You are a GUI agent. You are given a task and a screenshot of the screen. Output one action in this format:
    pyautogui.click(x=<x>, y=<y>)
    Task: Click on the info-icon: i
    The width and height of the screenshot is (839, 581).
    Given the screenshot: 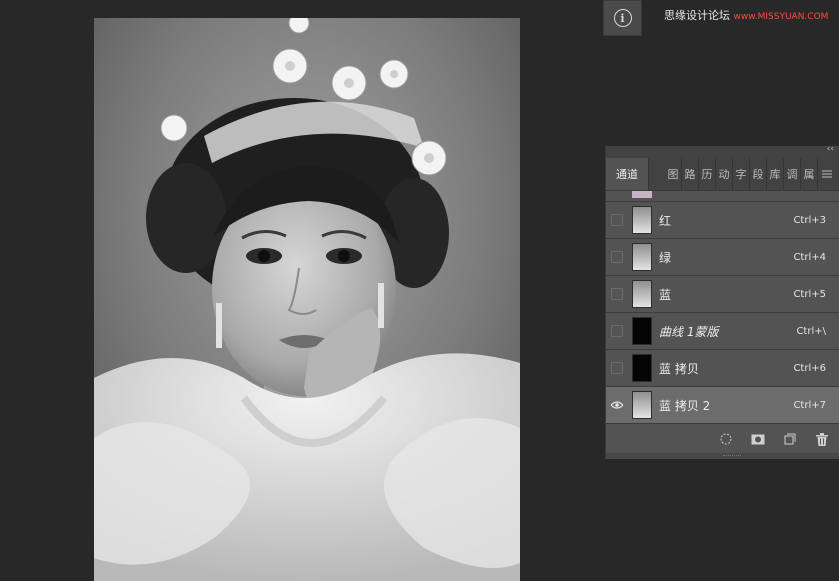 What is the action you would take?
    pyautogui.click(x=622, y=18)
    